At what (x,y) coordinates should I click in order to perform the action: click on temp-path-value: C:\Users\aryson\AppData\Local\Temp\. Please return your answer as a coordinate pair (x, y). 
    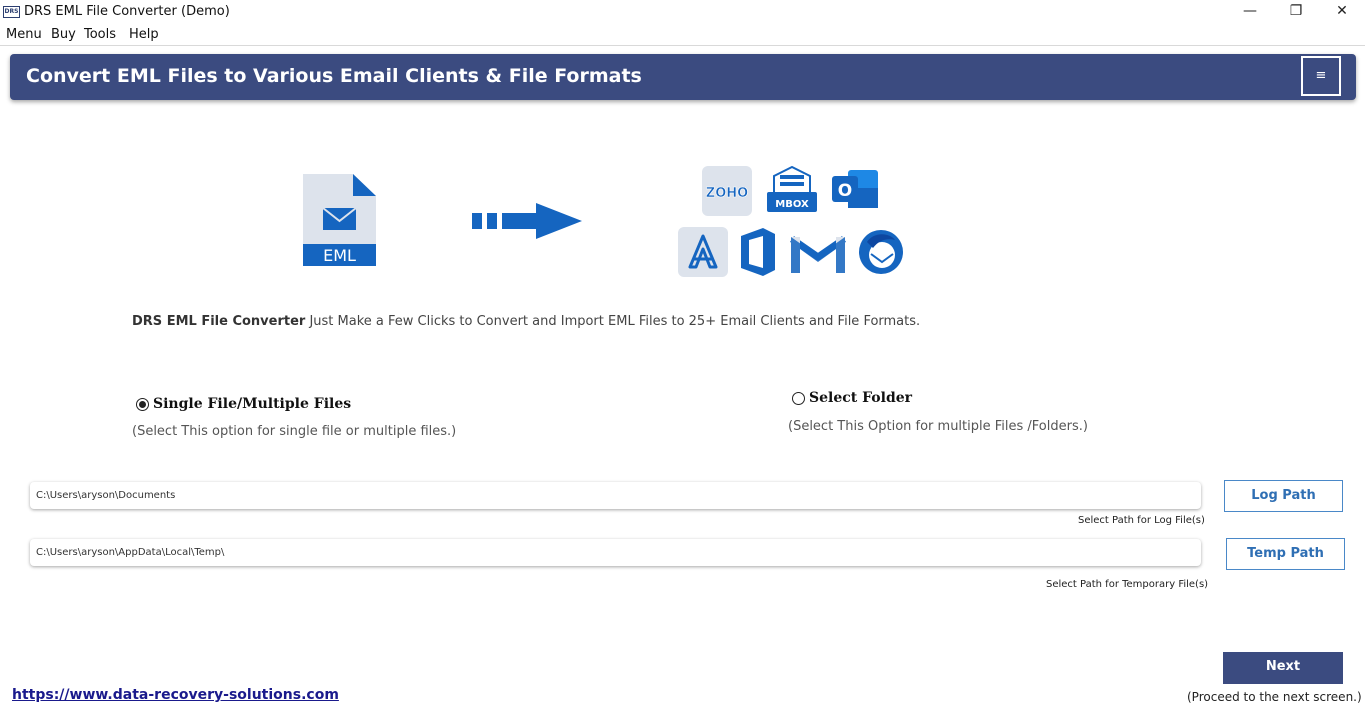
    Looking at the image, I should click on (130, 552).